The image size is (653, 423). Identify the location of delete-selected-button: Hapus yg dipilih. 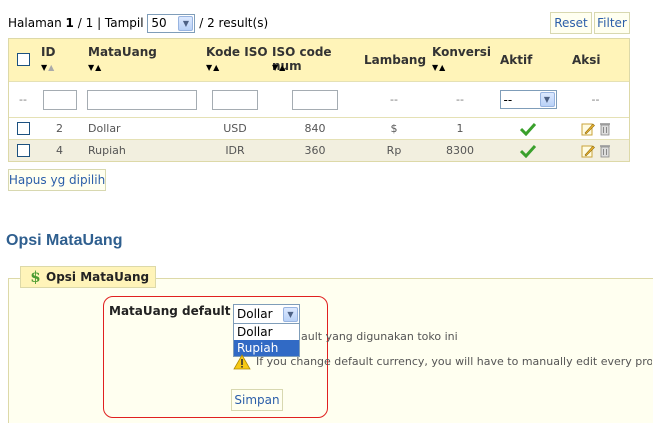
(57, 180).